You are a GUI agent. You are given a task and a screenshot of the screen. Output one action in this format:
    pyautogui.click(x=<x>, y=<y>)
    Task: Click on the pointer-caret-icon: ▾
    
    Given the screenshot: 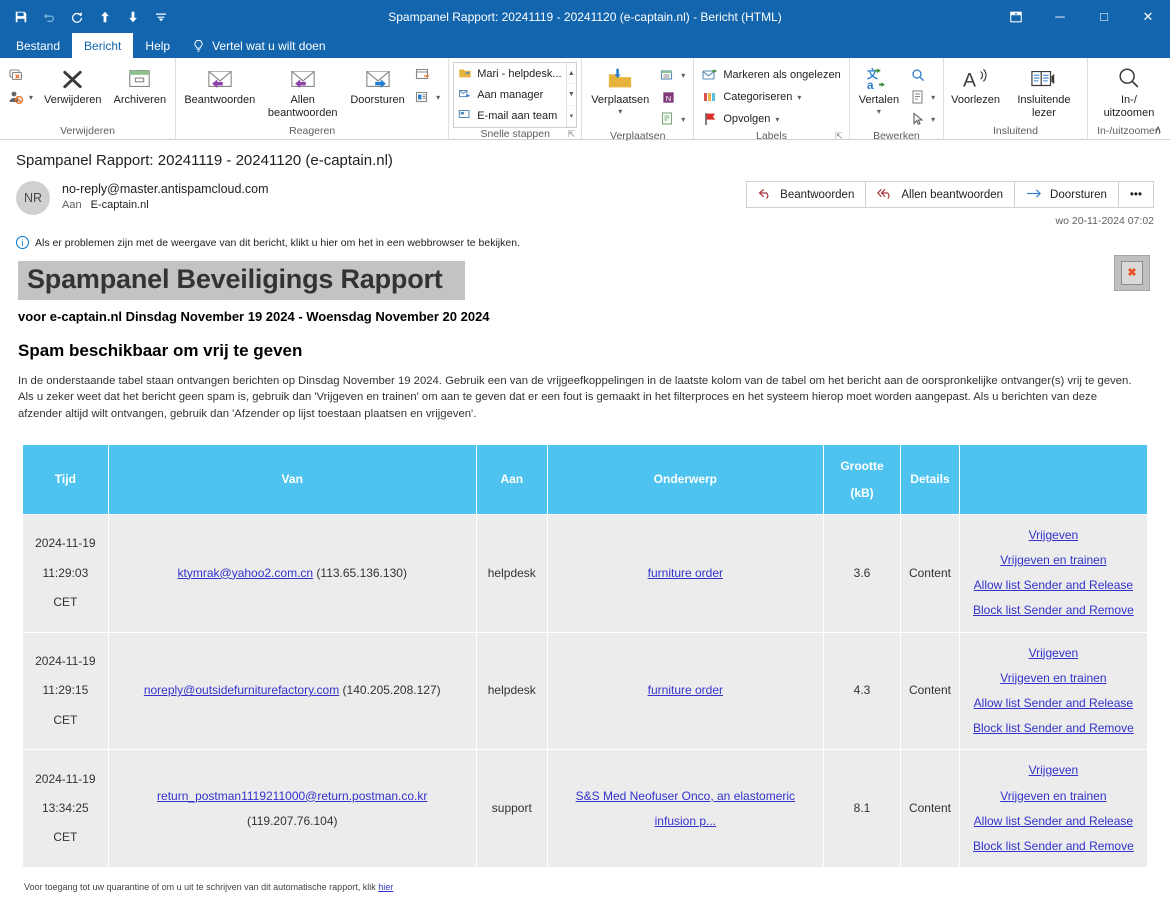 What is the action you would take?
    pyautogui.click(x=933, y=119)
    